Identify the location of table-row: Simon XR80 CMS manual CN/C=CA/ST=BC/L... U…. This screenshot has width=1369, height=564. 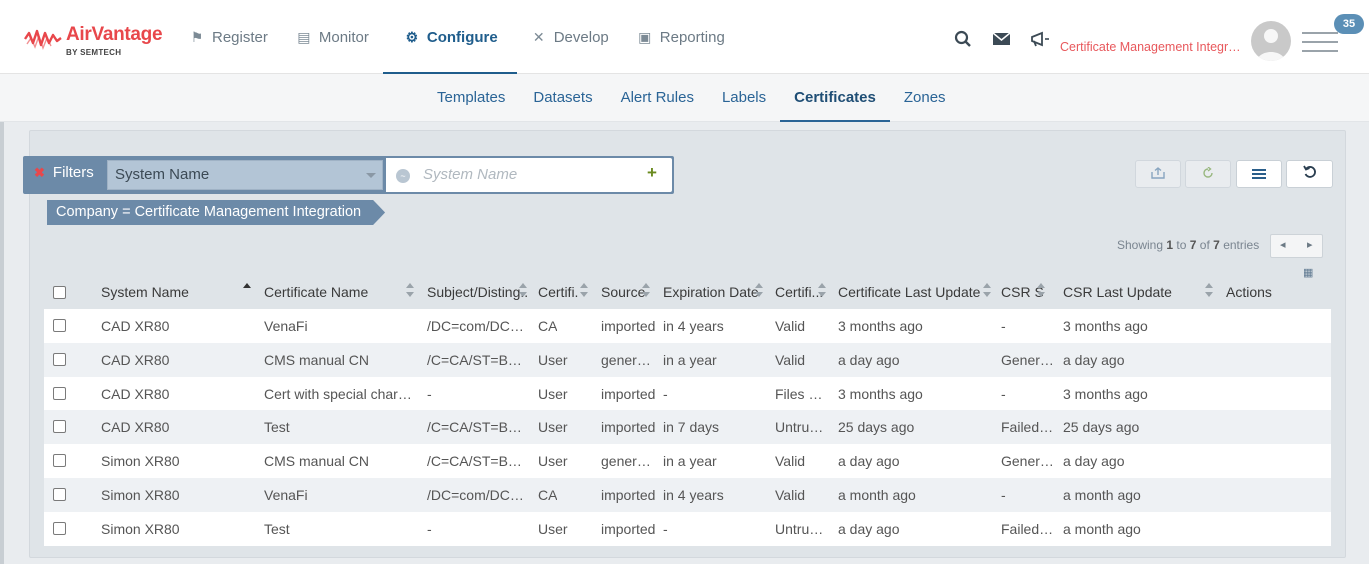
(687, 461).